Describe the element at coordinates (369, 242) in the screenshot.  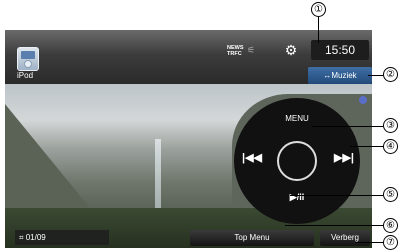
I see `callout-7-leader` at that location.